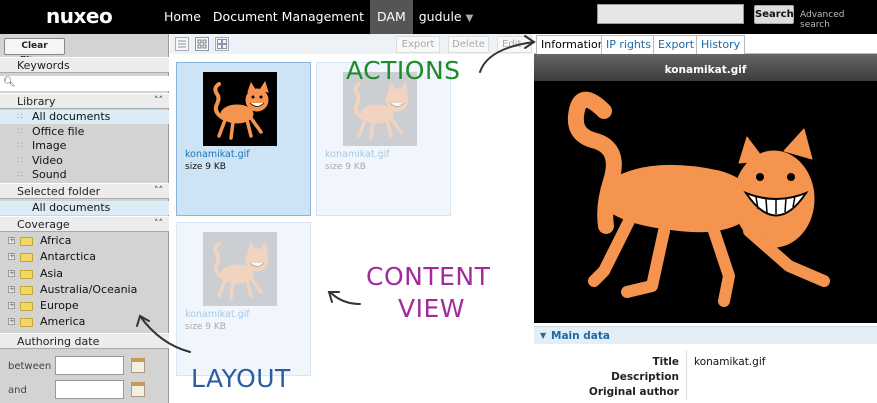 The height and width of the screenshot is (403, 877). I want to click on library-item-office-file: ∷ Office file, so click(84, 132).